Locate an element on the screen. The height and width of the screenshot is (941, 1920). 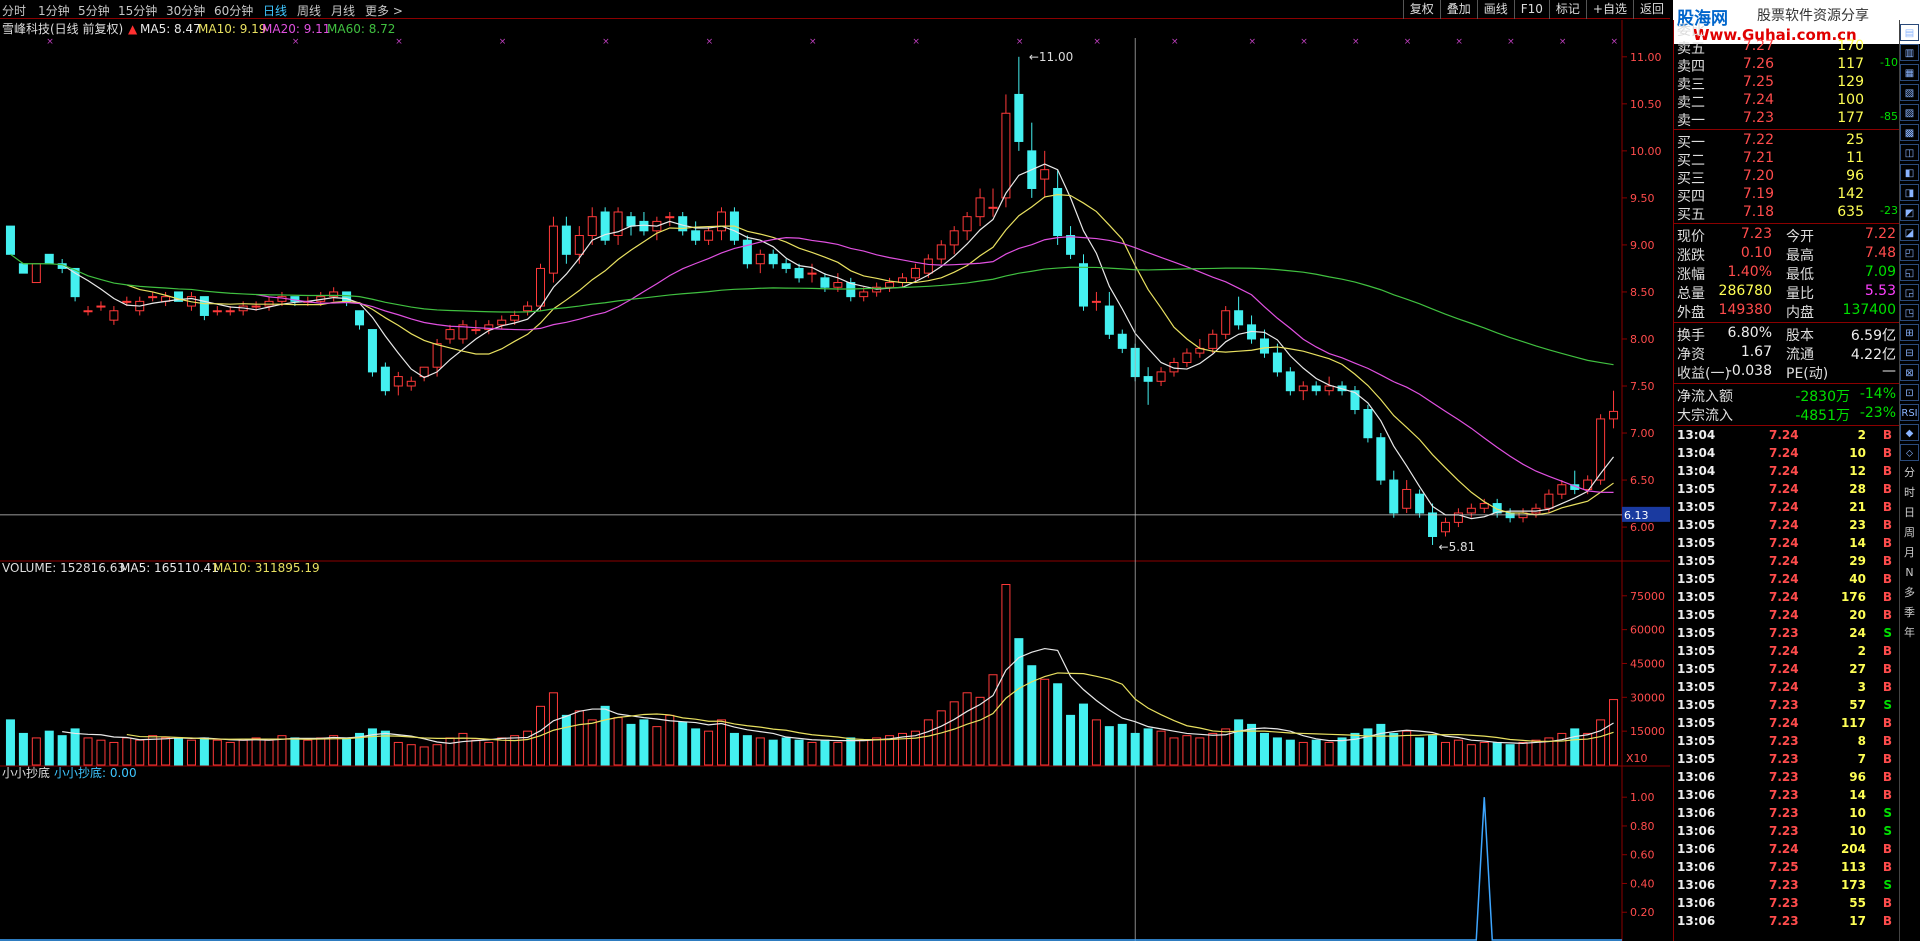
period-shortcut-3: 周 is located at coordinates (1909, 532).